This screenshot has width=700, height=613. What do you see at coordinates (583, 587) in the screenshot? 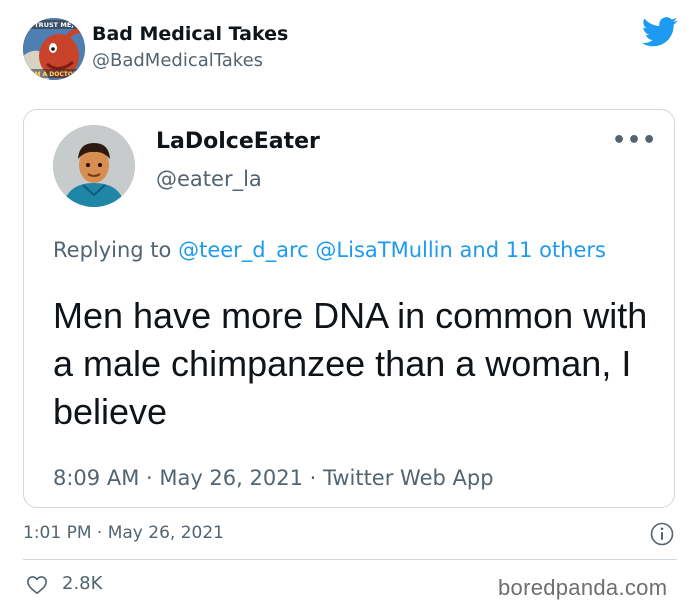
I see `watermark: boredpanda.com` at bounding box center [583, 587].